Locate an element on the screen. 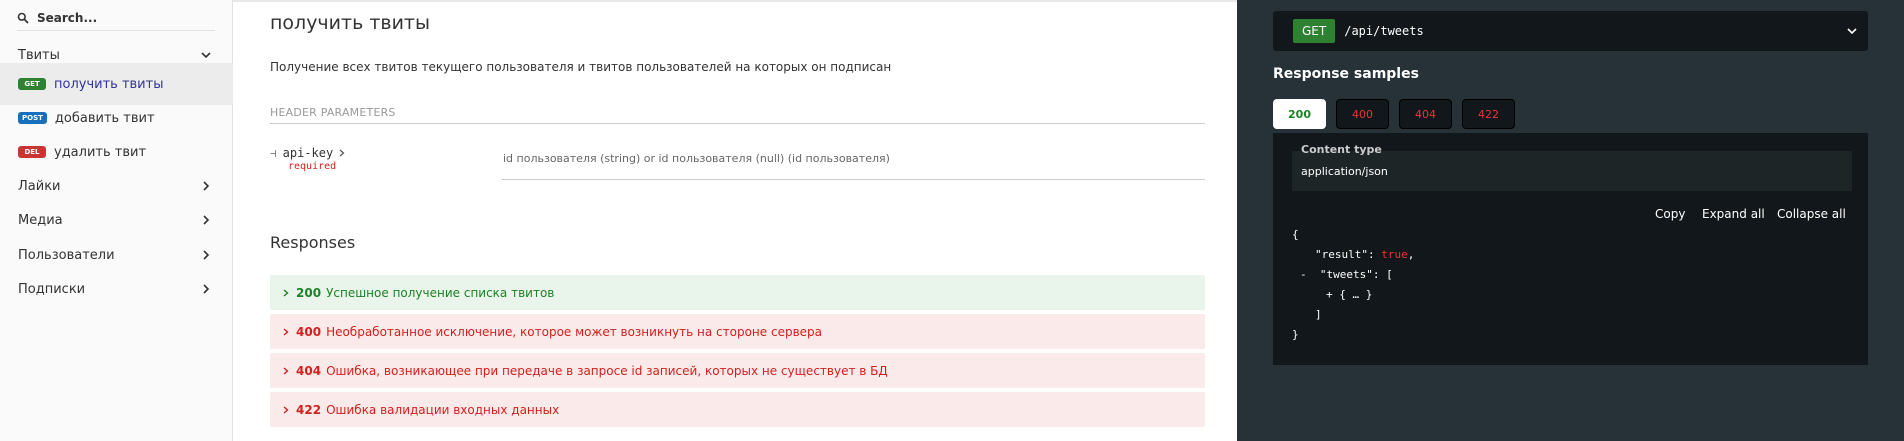  operation-title: получить твиты is located at coordinates (350, 23).